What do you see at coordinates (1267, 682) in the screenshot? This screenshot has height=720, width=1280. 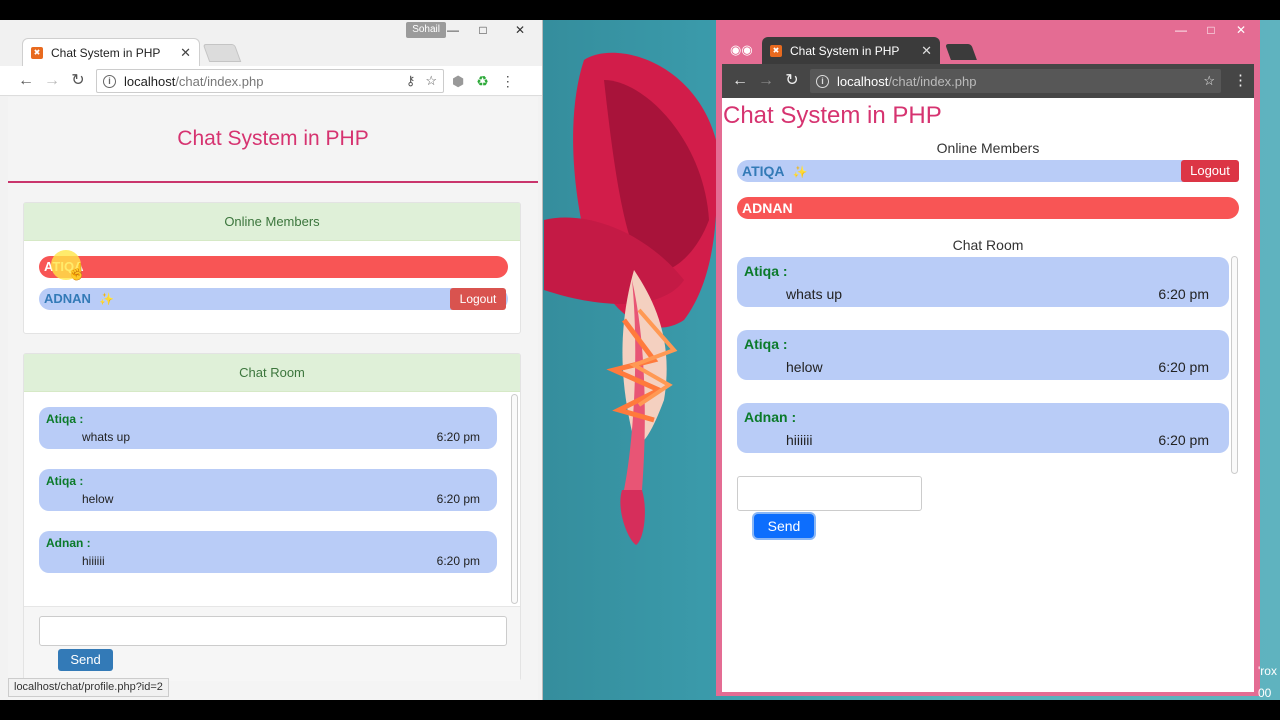 I see `partial-edge-text: 'rox 00` at bounding box center [1267, 682].